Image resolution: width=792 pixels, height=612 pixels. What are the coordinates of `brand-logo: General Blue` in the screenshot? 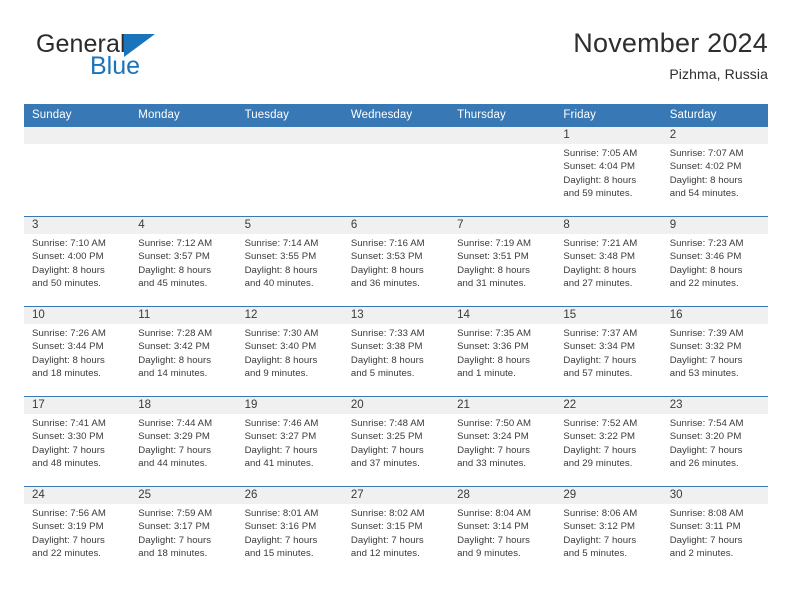 It's located at (124, 60).